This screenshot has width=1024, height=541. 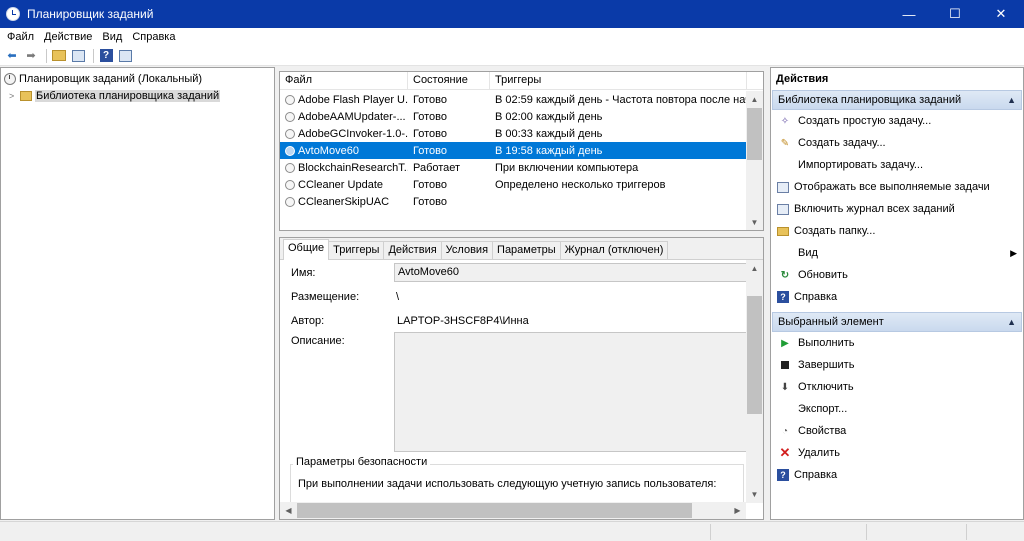 What do you see at coordinates (892, 187) in the screenshot?
I see `action-label: Отображать все выполняемые задачи` at bounding box center [892, 187].